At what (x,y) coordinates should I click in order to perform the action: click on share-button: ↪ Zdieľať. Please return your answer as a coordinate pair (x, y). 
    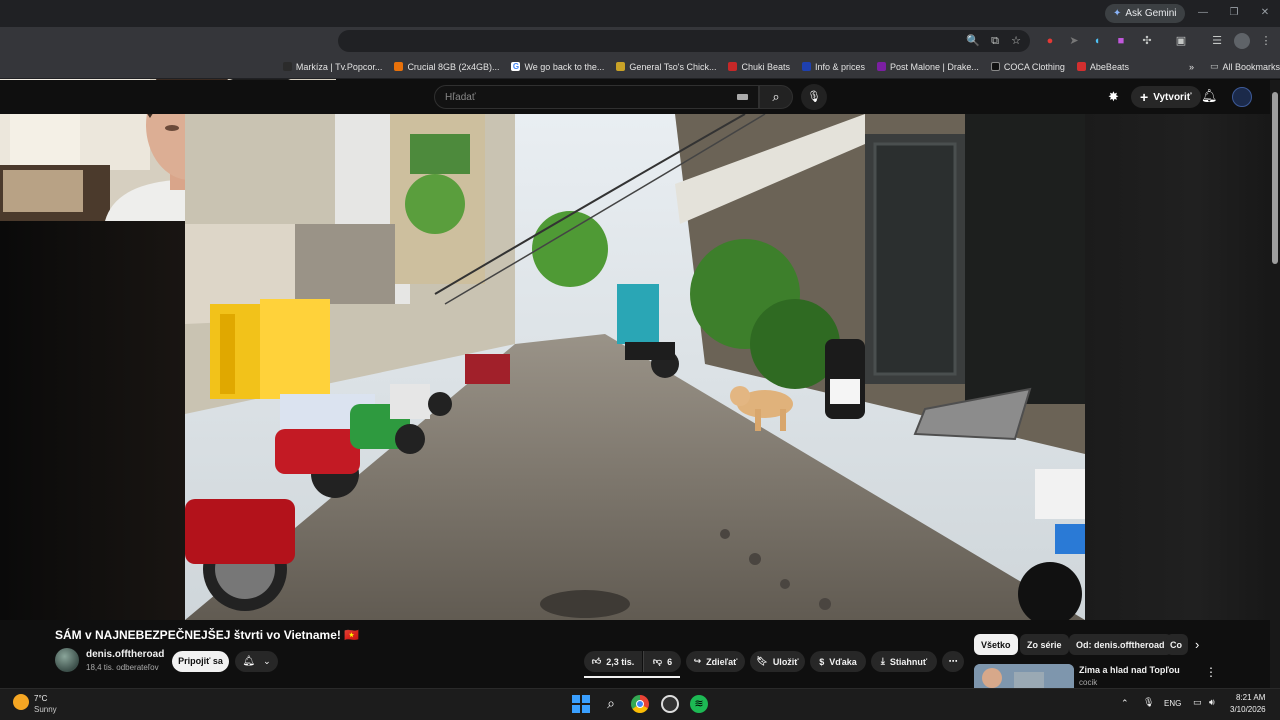
    Looking at the image, I should click on (715, 661).